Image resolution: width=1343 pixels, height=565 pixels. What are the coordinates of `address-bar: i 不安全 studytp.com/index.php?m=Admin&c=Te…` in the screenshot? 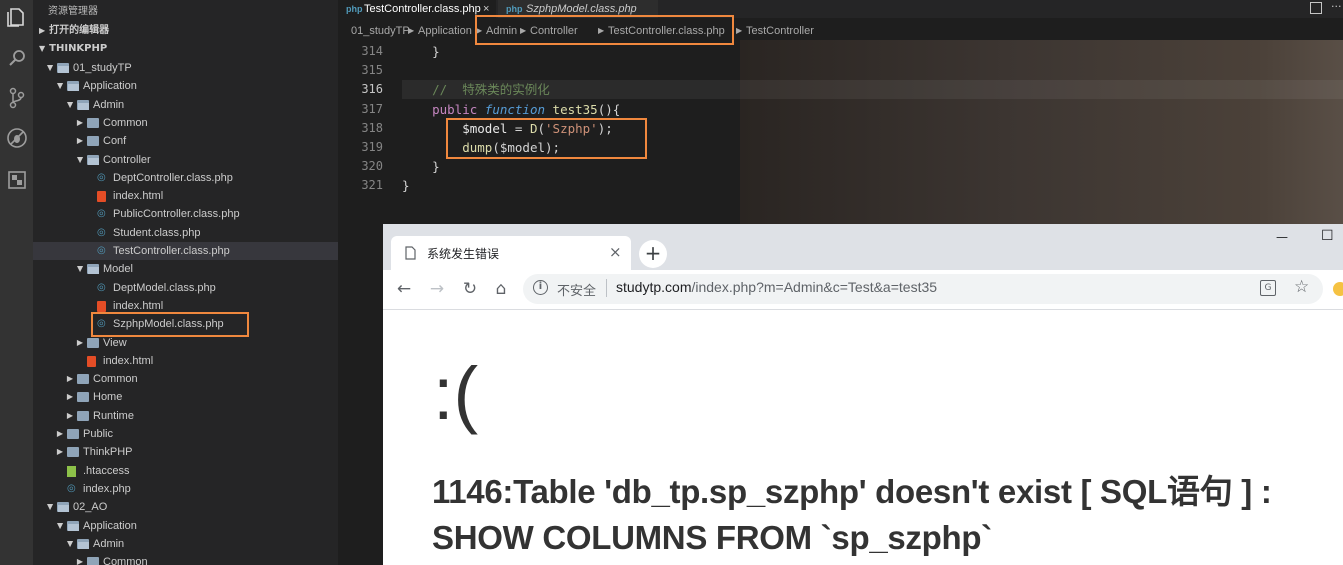 It's located at (923, 289).